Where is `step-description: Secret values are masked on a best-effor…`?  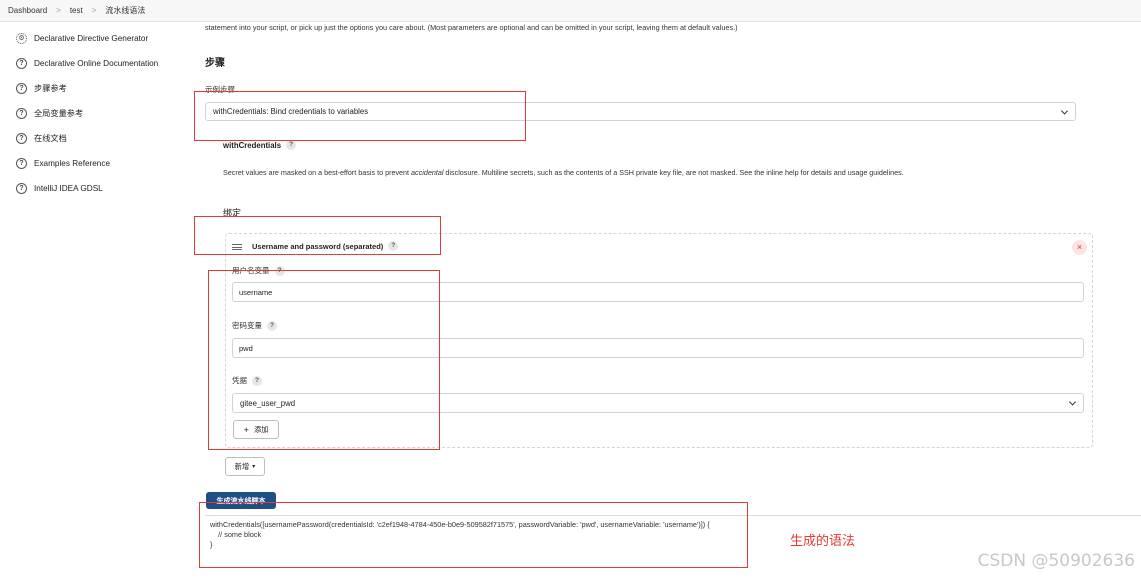 step-description: Secret values are masked on a best-effor… is located at coordinates (563, 172).